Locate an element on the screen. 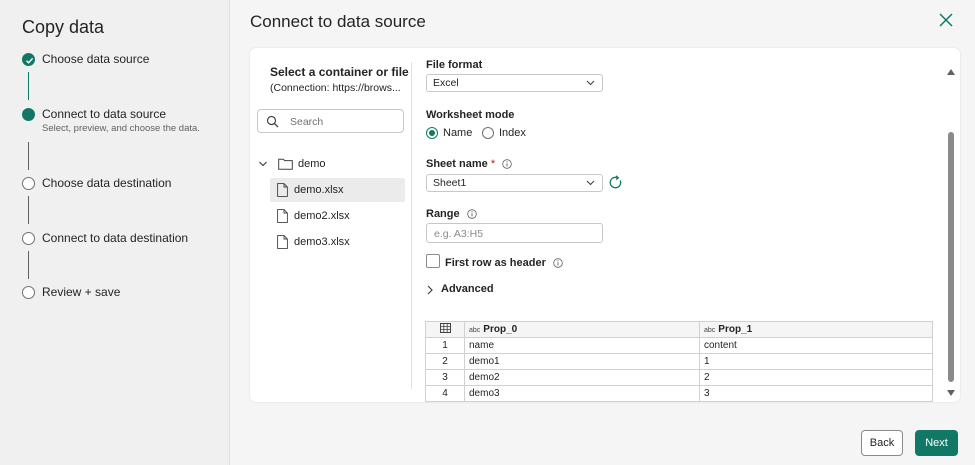 The image size is (975, 465). sheet-name-text: Sheet name is located at coordinates (457, 164).